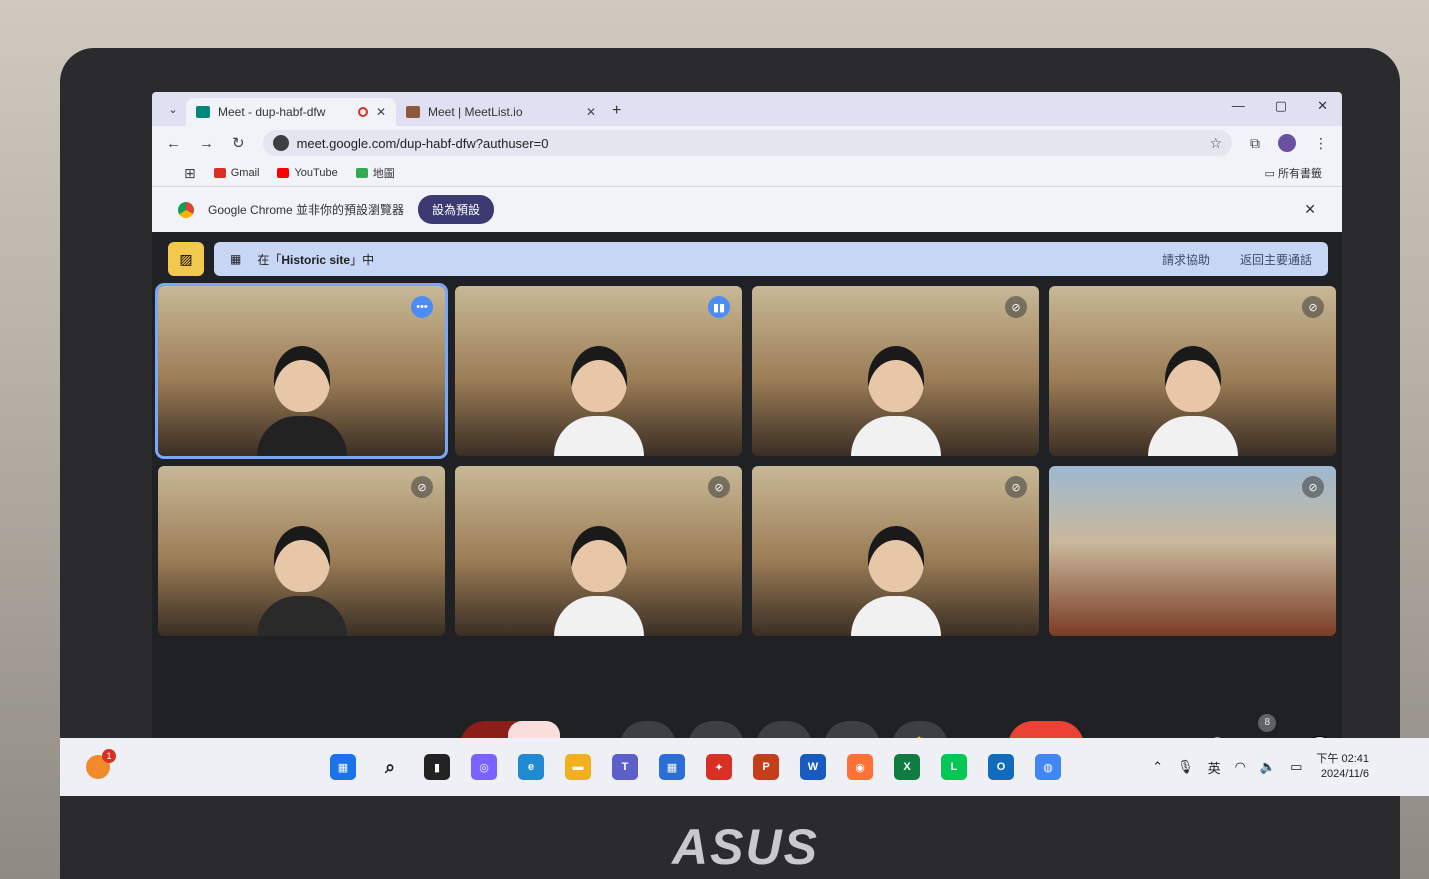 This screenshot has width=1429, height=879. I want to click on participant-tile: ▮▮, so click(598, 371).